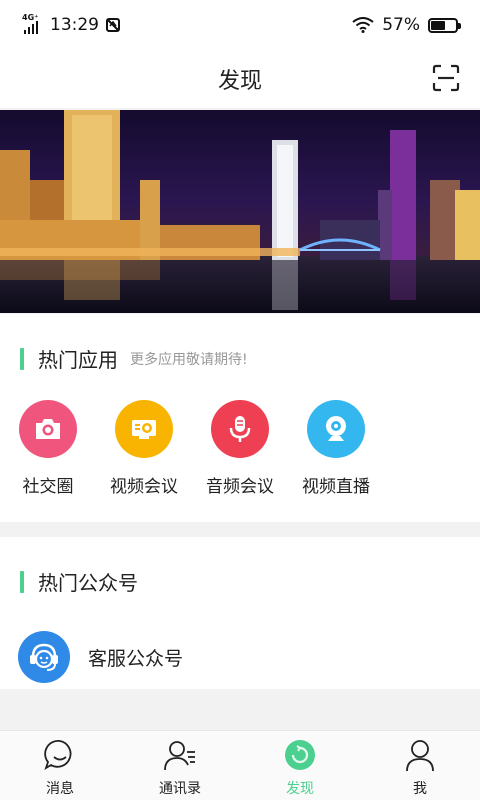  What do you see at coordinates (144, 429) in the screenshot?
I see `video-conference-icon` at bounding box center [144, 429].